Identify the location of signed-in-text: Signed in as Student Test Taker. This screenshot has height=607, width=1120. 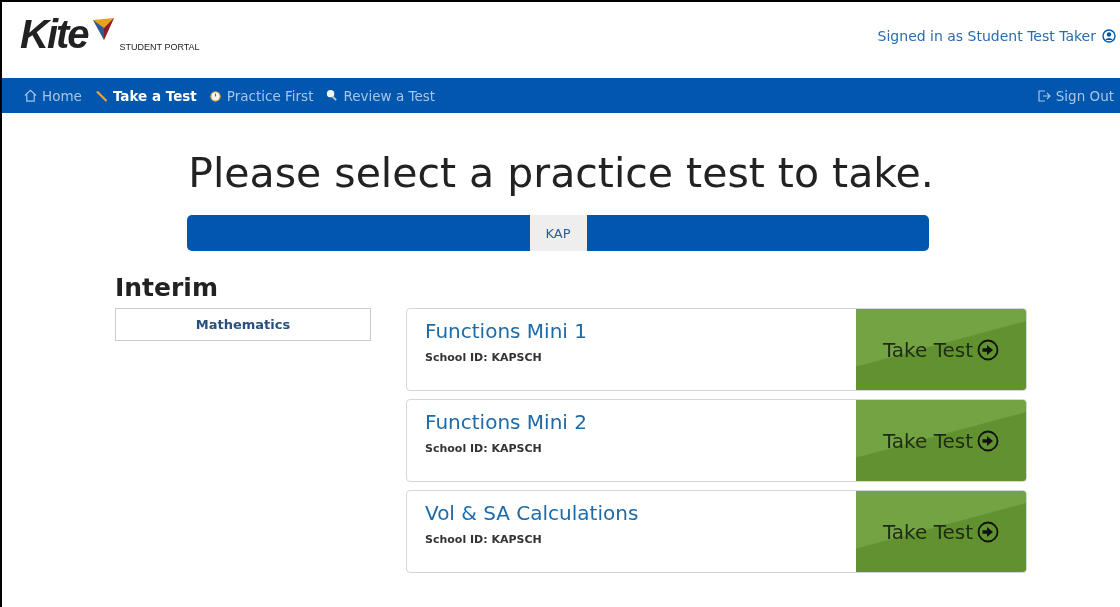
(986, 36).